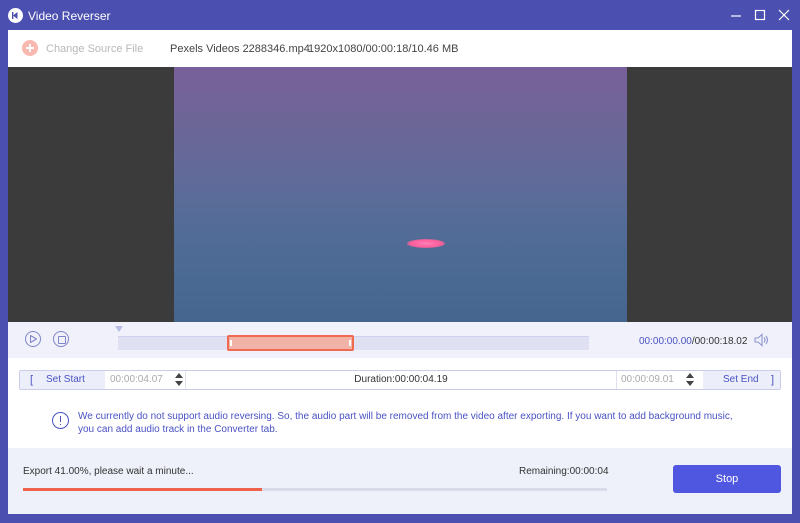  I want to click on close-icon, so click(784, 15).